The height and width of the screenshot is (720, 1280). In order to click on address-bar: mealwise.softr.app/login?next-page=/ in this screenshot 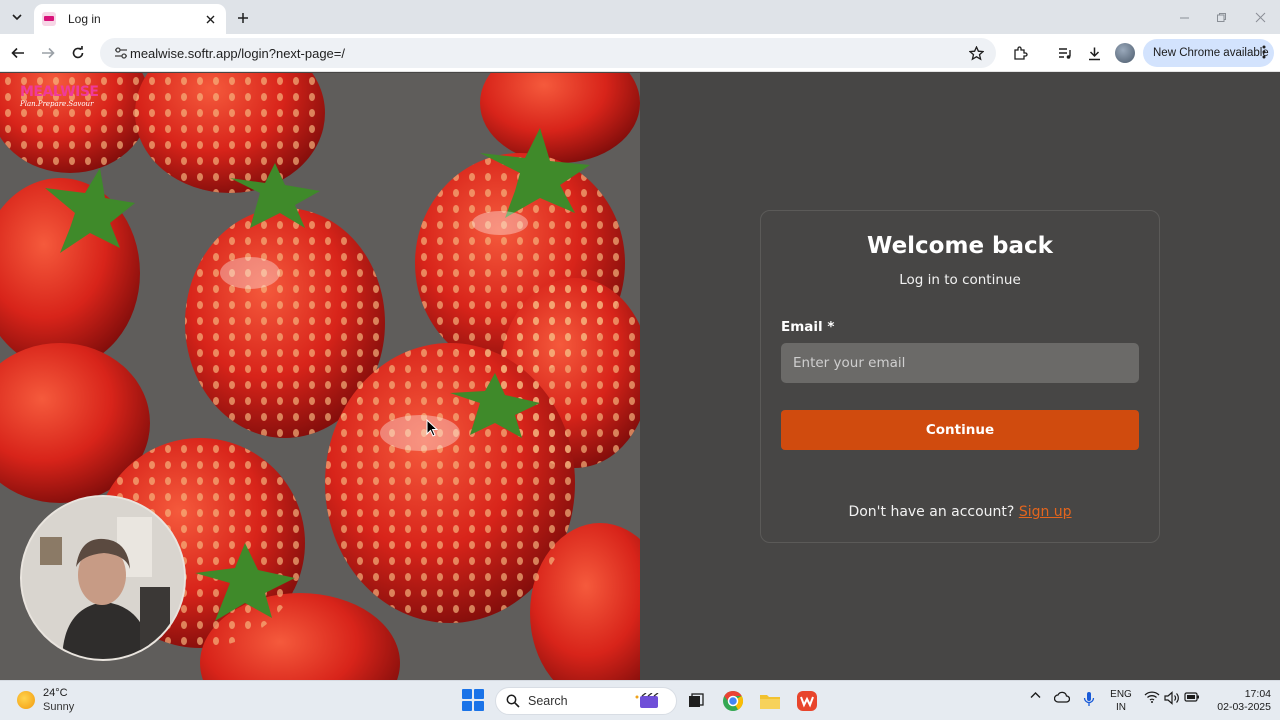, I will do `click(548, 53)`.